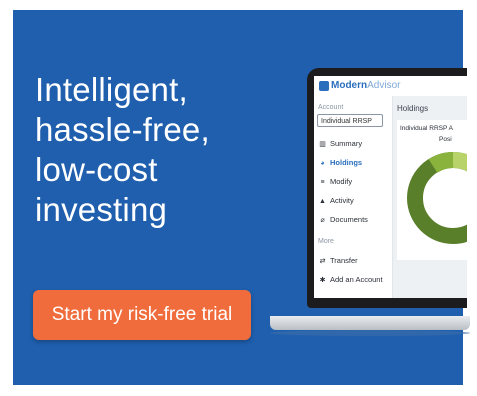  I want to click on more-label: More, so click(326, 241).